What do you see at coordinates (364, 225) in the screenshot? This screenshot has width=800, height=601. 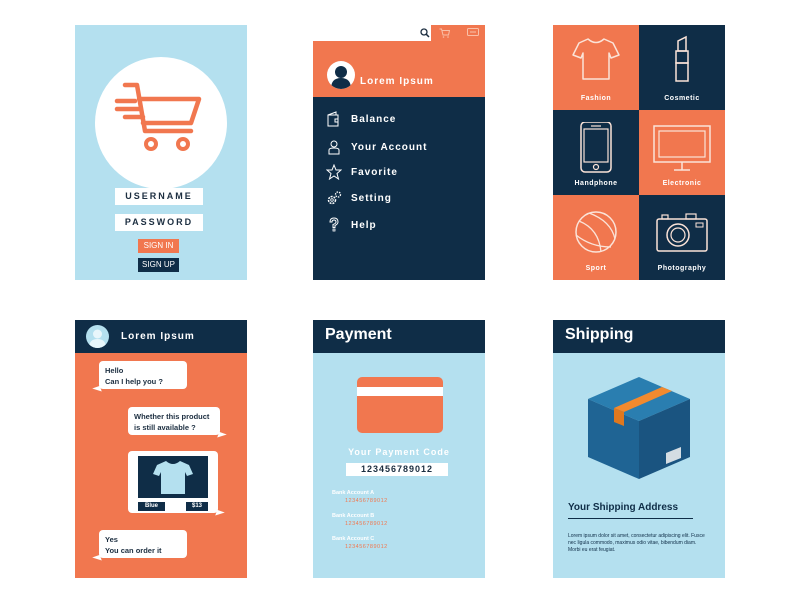 I see `menu-item-label: Help` at bounding box center [364, 225].